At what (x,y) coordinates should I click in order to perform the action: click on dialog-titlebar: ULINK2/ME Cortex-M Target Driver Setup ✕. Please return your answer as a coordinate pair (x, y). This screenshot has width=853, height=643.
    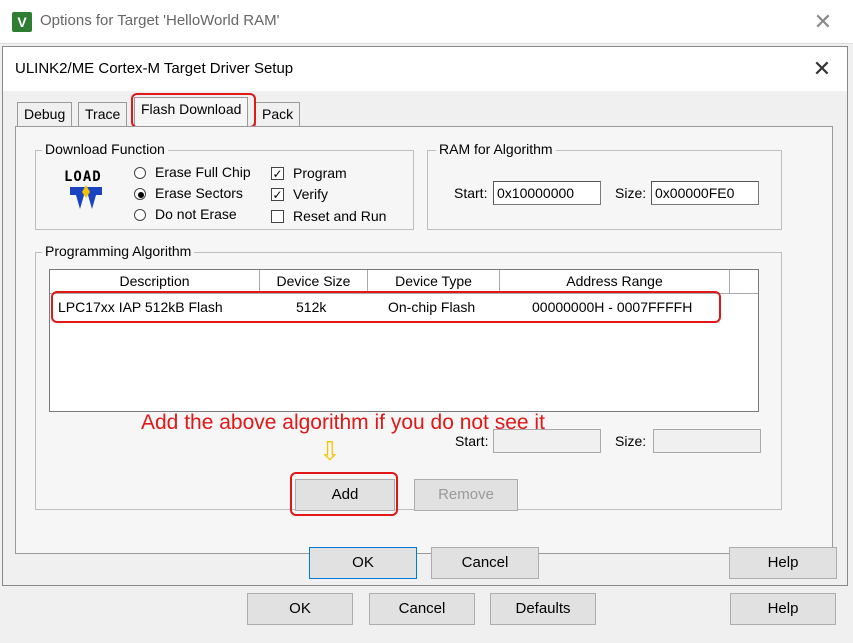
    Looking at the image, I should click on (425, 69).